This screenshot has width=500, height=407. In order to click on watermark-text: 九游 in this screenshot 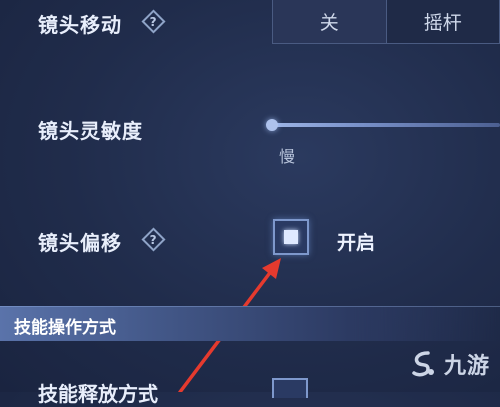, I will do `click(466, 366)`.